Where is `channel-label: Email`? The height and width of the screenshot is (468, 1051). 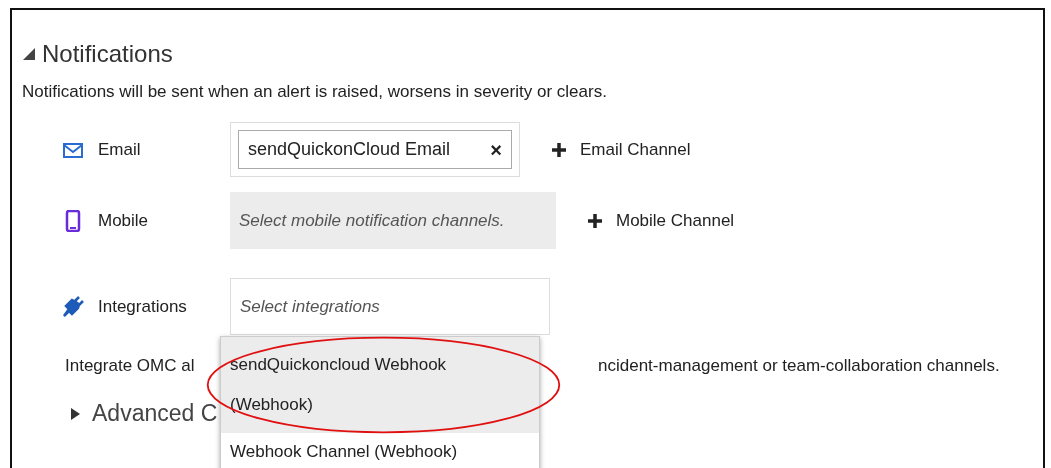 channel-label: Email is located at coordinates (119, 149).